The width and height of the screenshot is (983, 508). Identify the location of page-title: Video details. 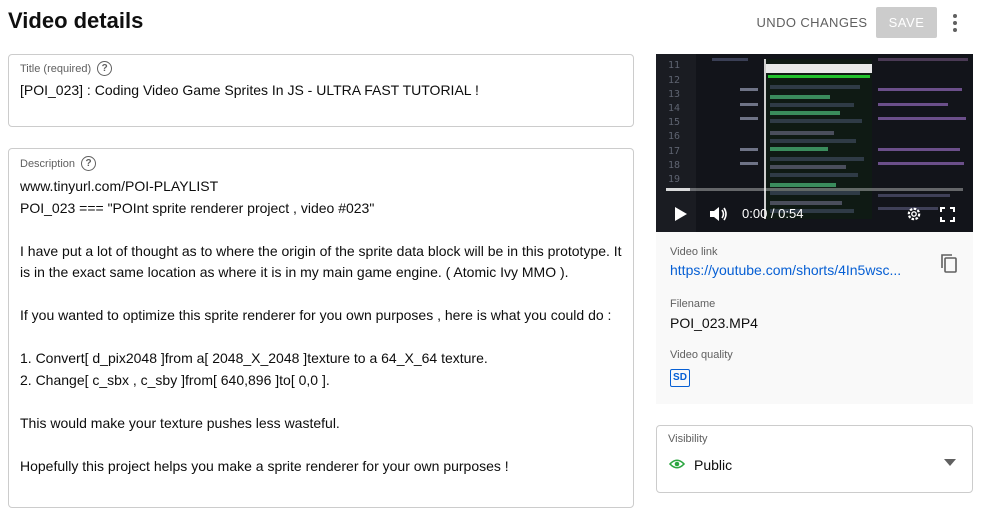
(76, 20).